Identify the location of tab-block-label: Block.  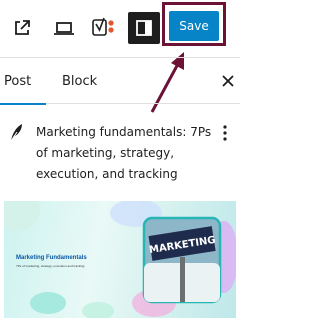
(80, 81).